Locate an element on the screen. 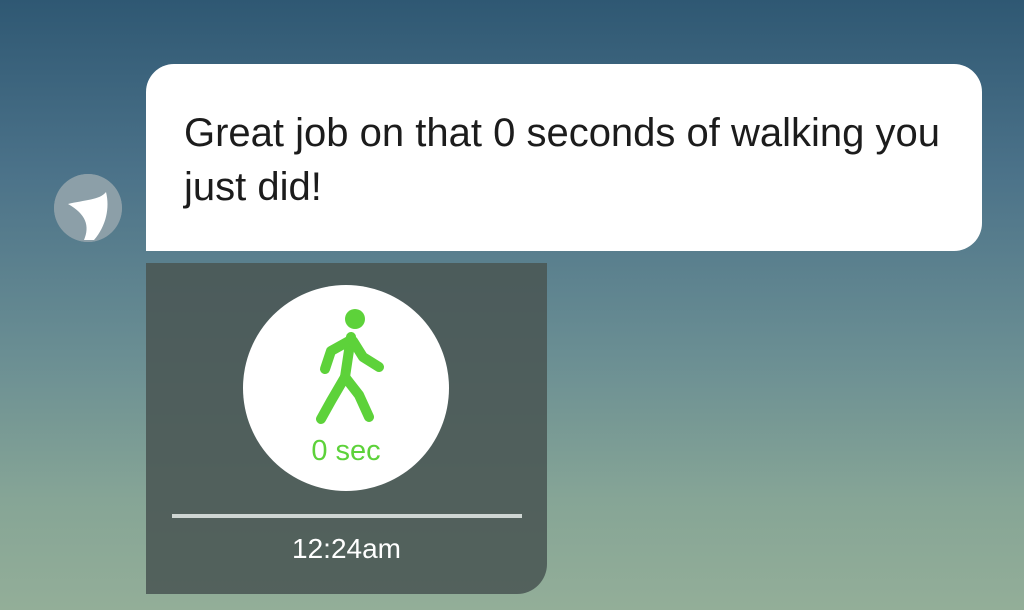 This screenshot has height=610, width=1024. activity-timestamp: 12:24am is located at coordinates (346, 548).